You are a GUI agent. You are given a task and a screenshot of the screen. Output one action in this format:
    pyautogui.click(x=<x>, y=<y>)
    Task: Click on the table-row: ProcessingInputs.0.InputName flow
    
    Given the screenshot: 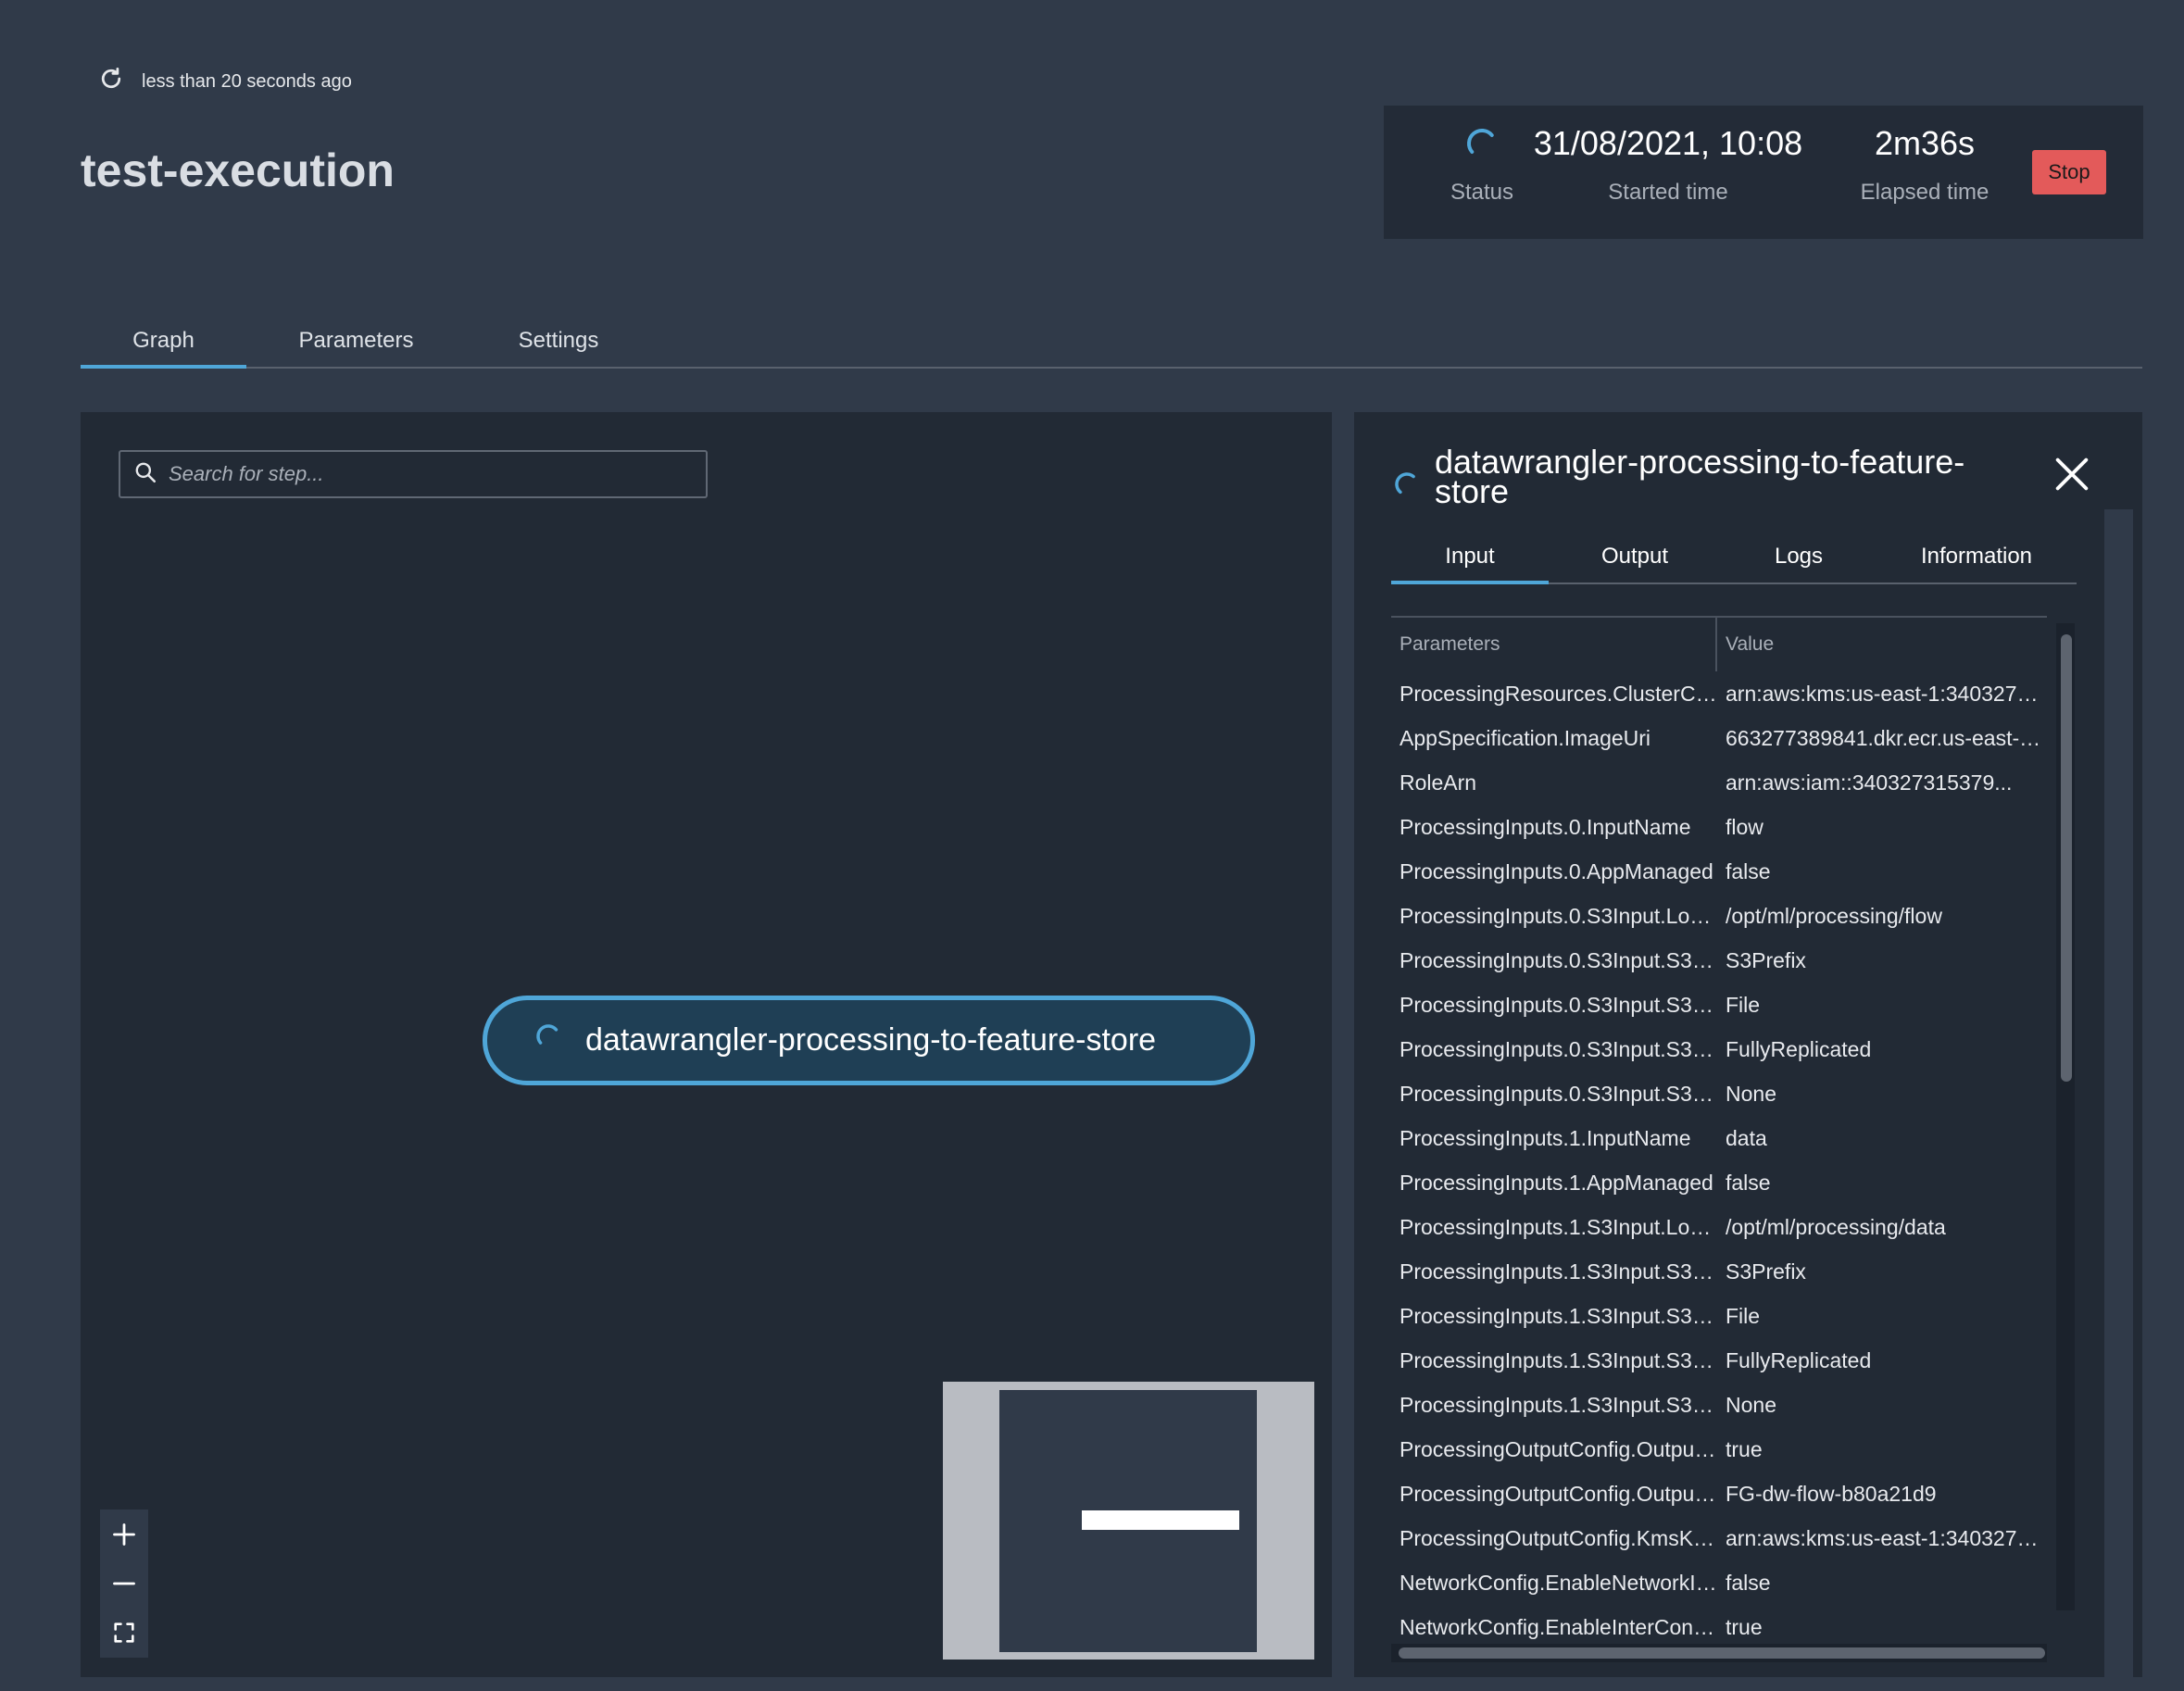 What is the action you would take?
    pyautogui.click(x=1719, y=827)
    